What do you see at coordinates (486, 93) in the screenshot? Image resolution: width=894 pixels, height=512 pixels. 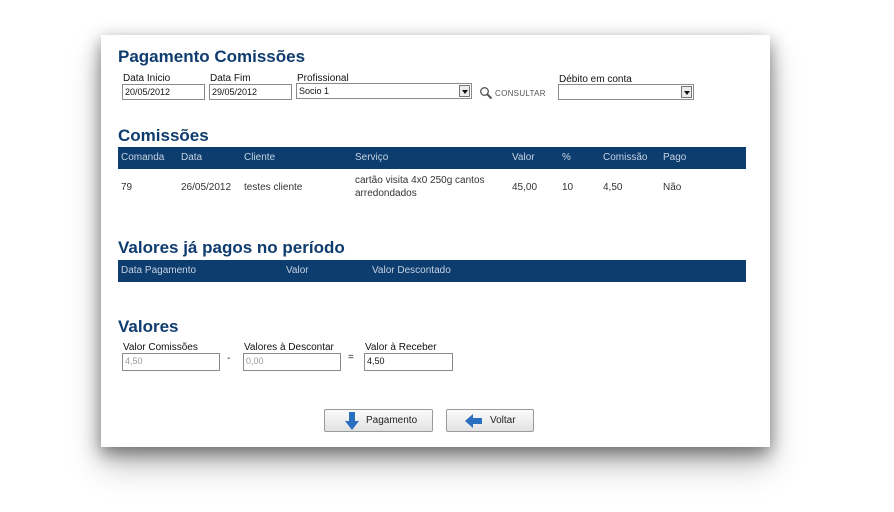 I see `search-icon` at bounding box center [486, 93].